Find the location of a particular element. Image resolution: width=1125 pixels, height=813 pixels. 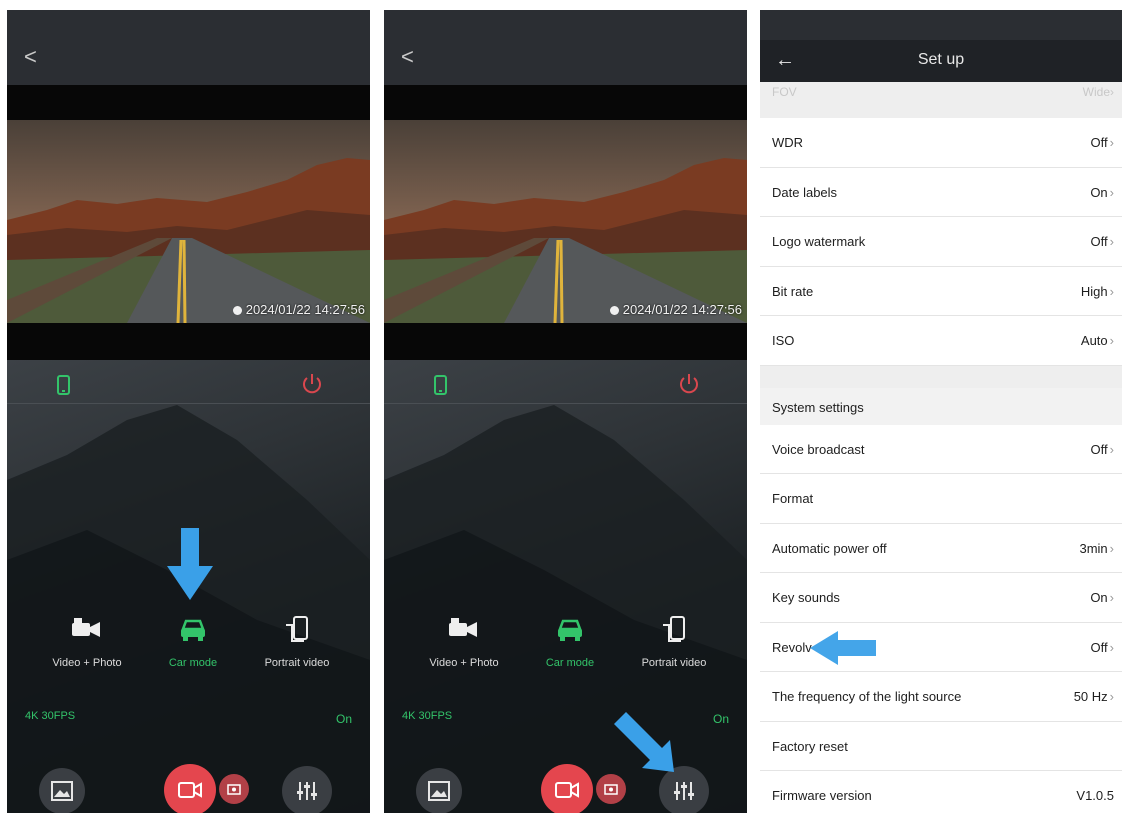

section-gap is located at coordinates (941, 376).